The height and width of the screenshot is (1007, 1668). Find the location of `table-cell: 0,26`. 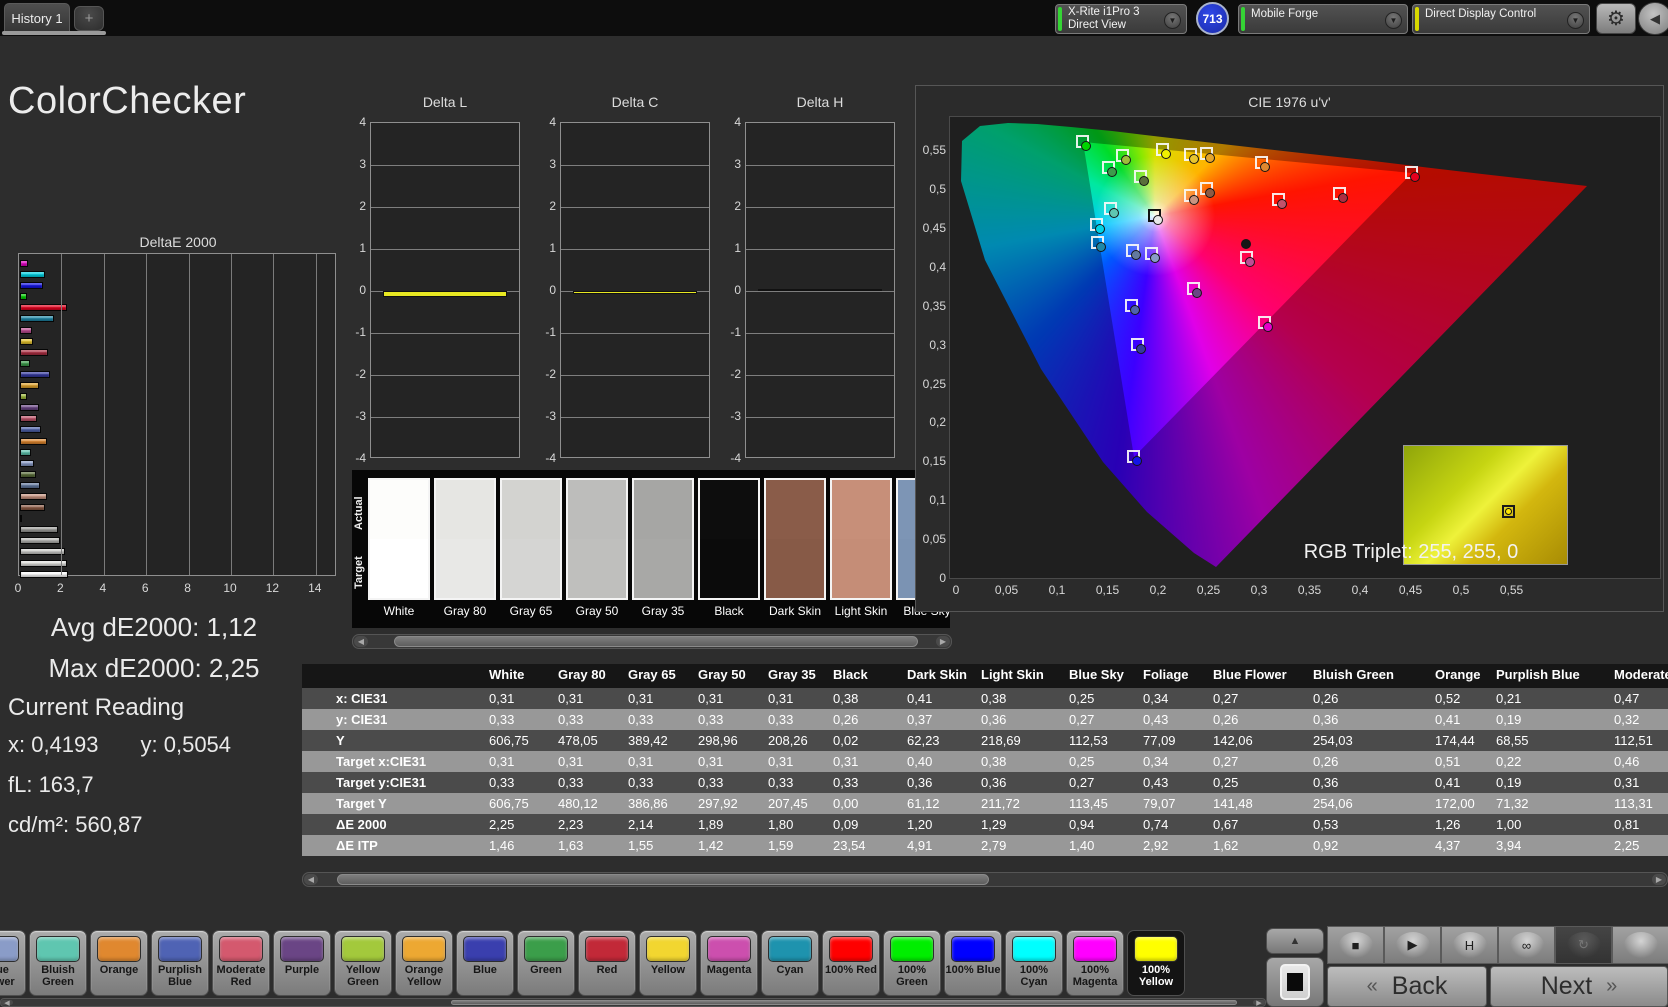

table-cell: 0,26 is located at coordinates (868, 719).